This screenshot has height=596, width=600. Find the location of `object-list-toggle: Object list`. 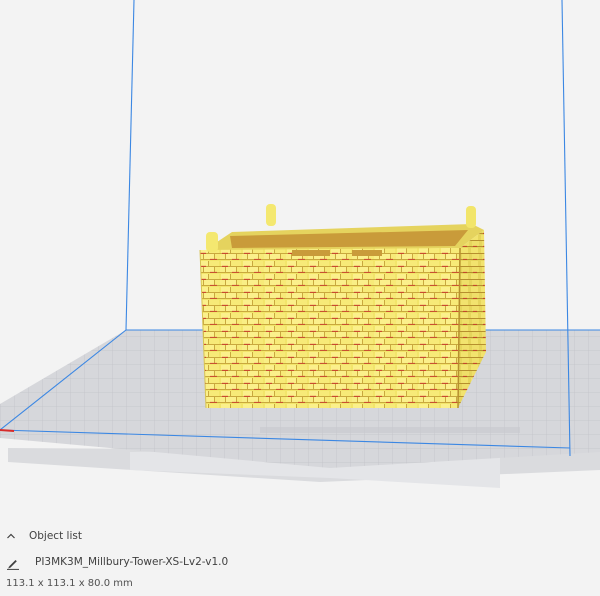

object-list-toggle: Object list is located at coordinates (100, 537).